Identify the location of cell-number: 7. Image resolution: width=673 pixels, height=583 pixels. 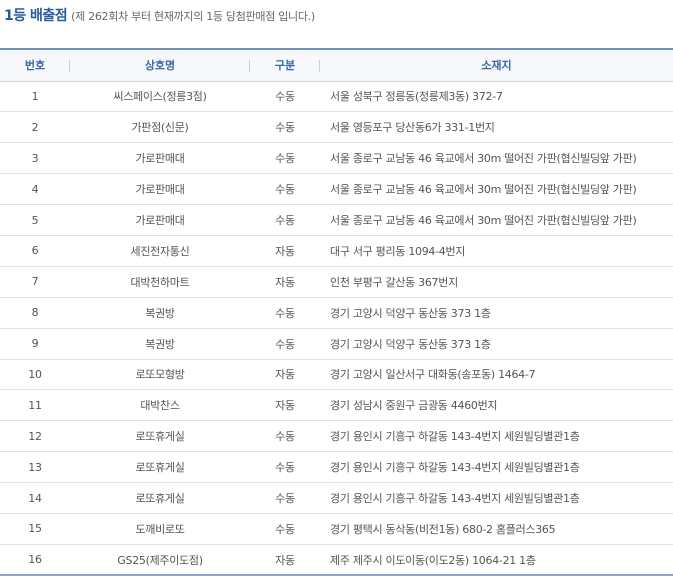
(35, 282).